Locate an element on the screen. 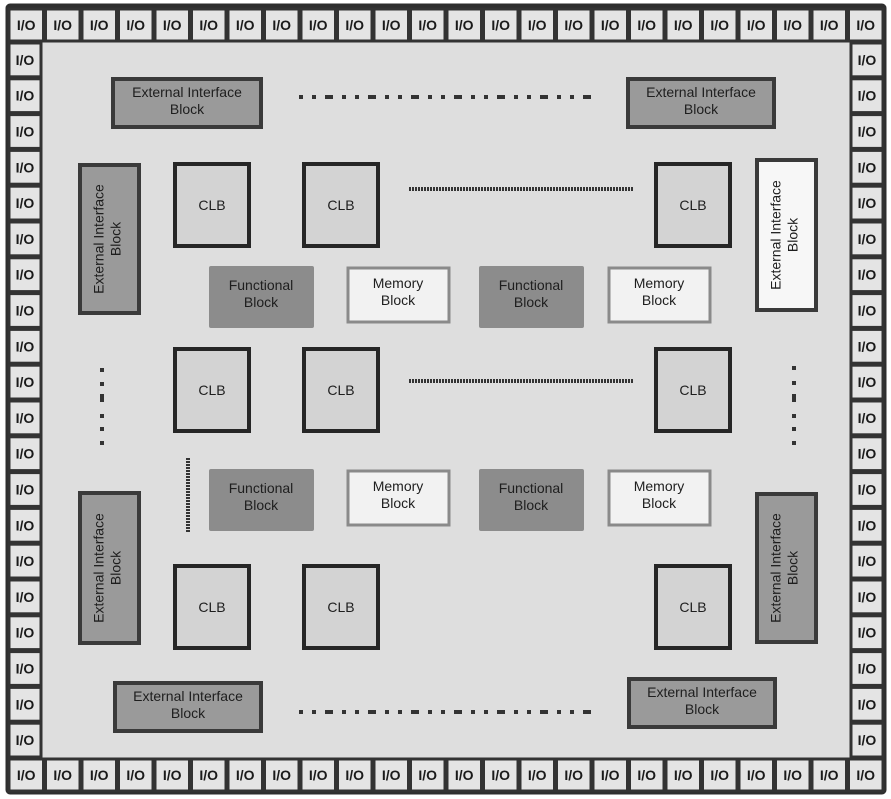  memory-block-r2-2: Memory Block is located at coordinates (398, 498).